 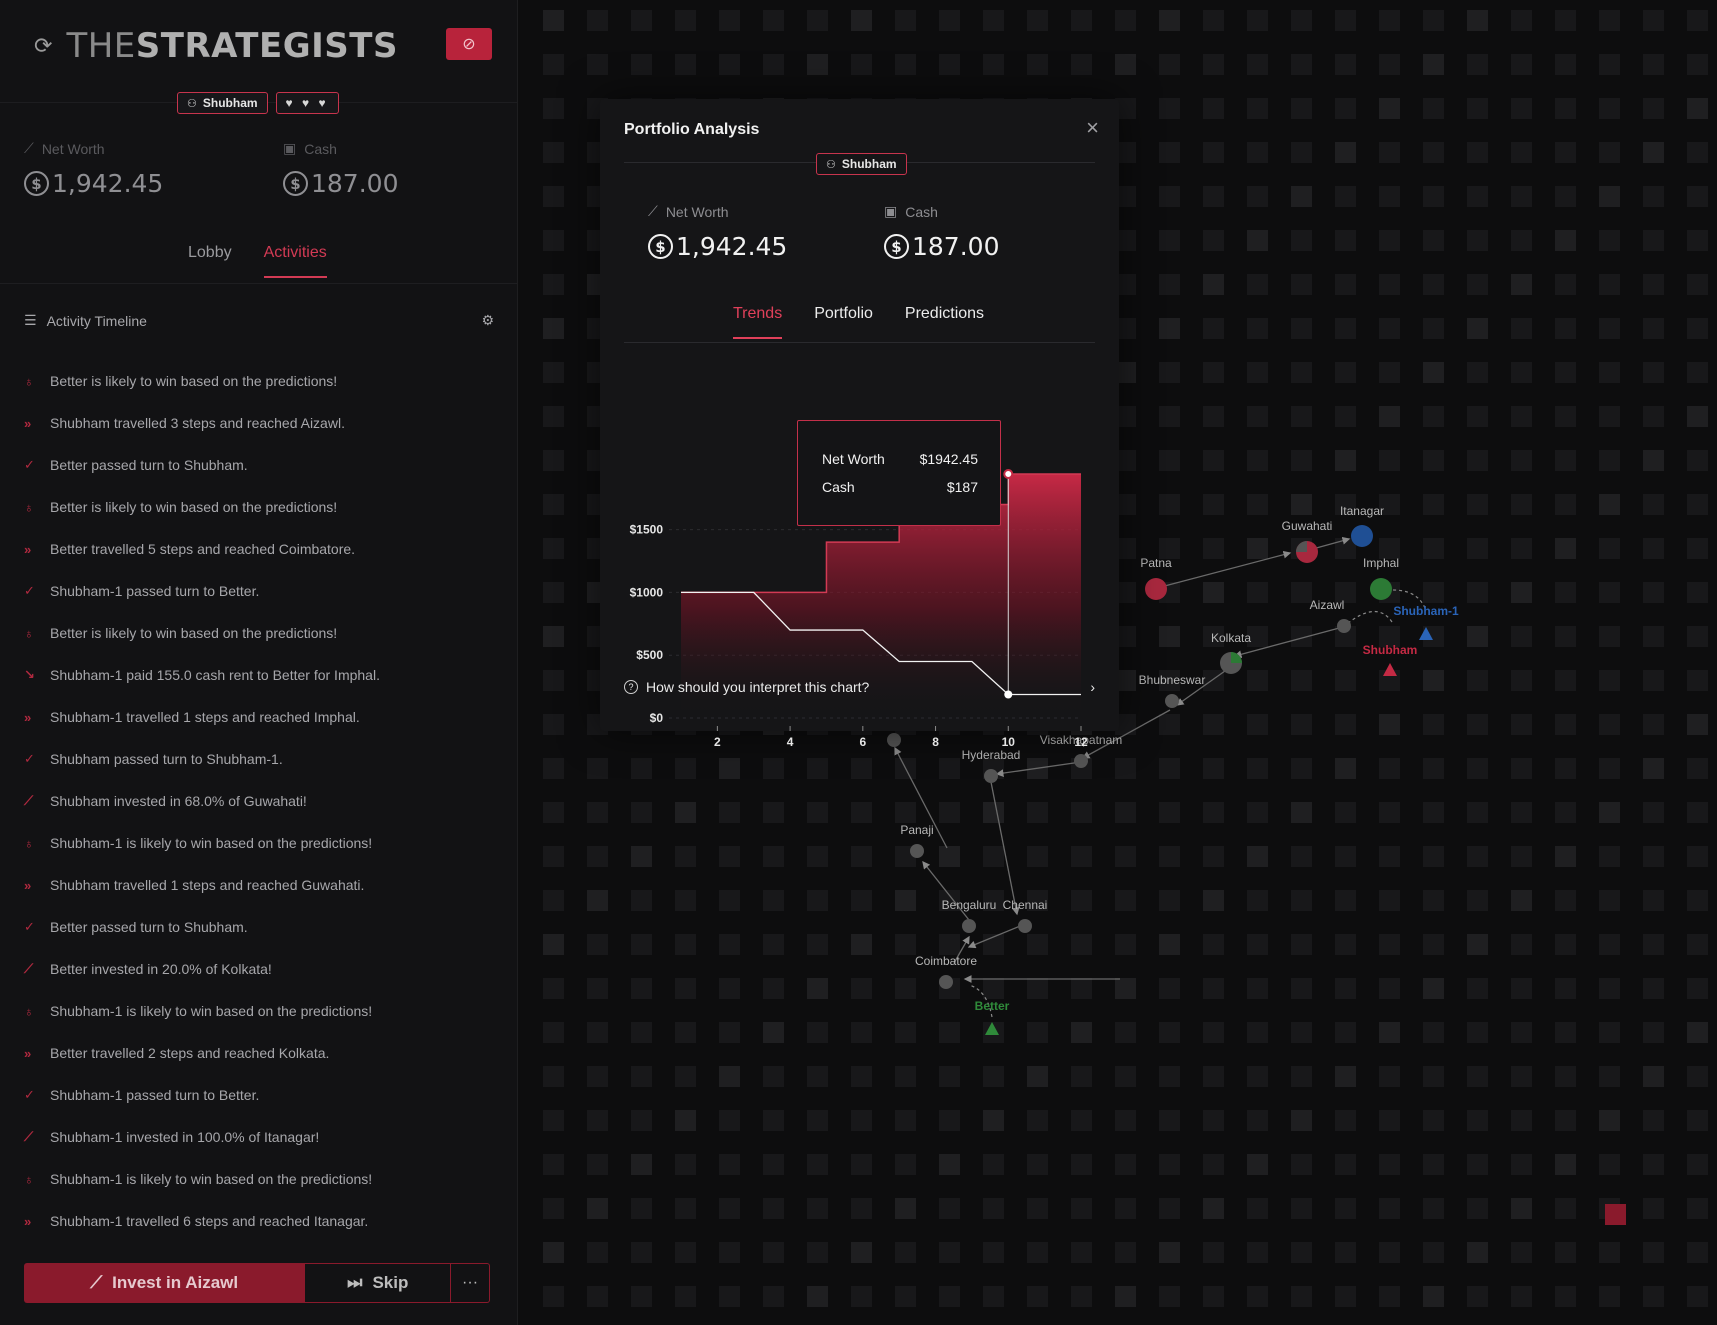 What do you see at coordinates (991, 776) in the screenshot?
I see `city-hyderabad` at bounding box center [991, 776].